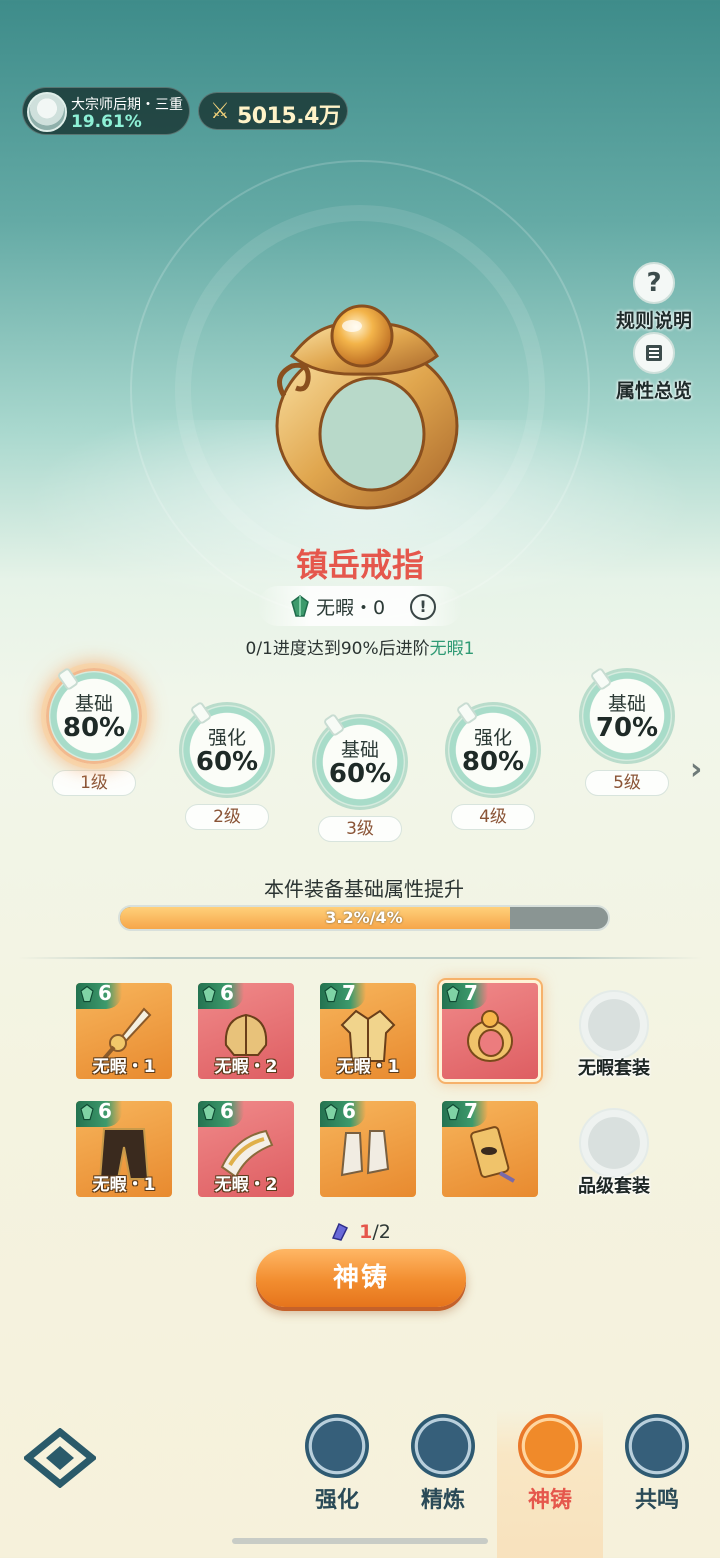  What do you see at coordinates (94, 783) in the screenshot?
I see `stage-level: 1级` at bounding box center [94, 783].